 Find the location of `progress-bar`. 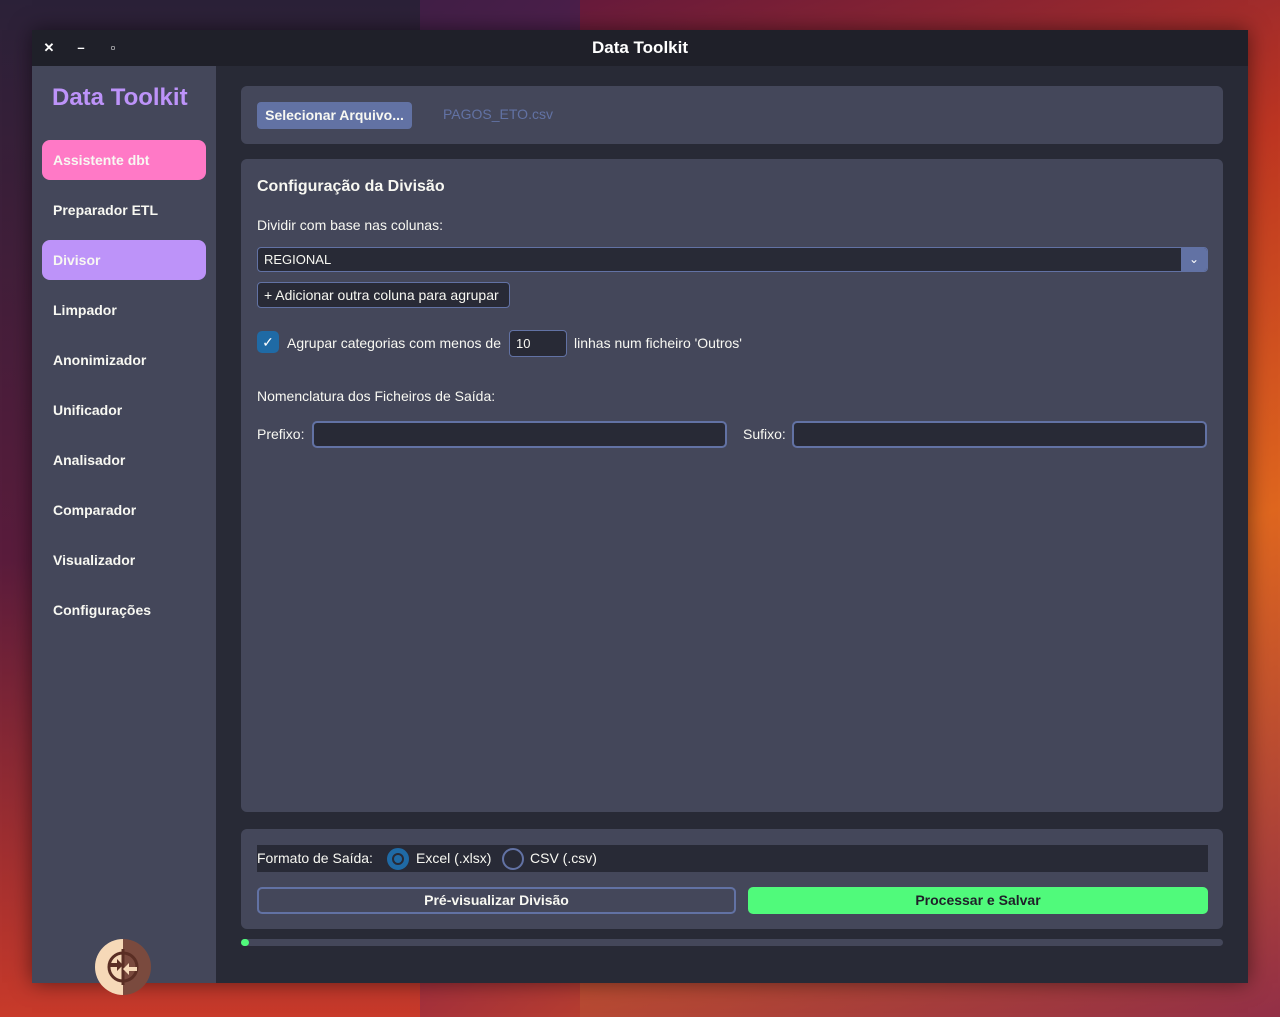

progress-bar is located at coordinates (732, 942).